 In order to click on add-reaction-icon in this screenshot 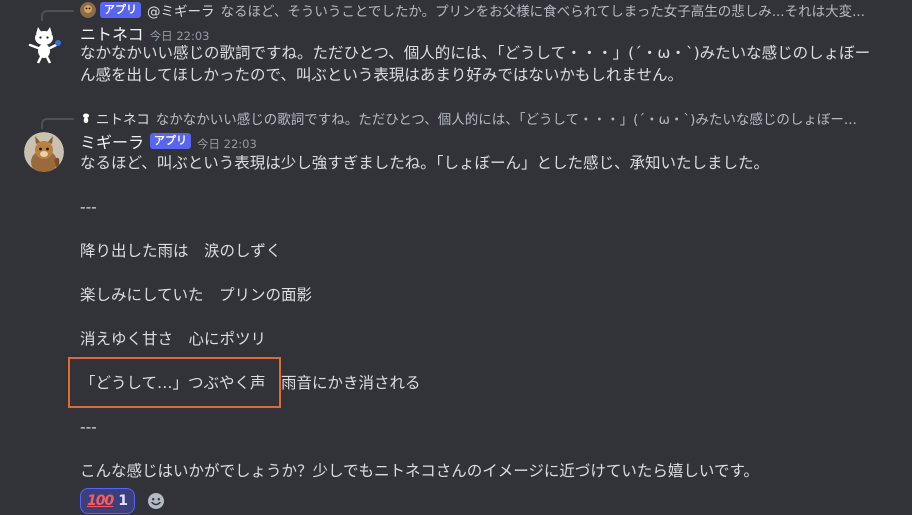, I will do `click(156, 501)`.